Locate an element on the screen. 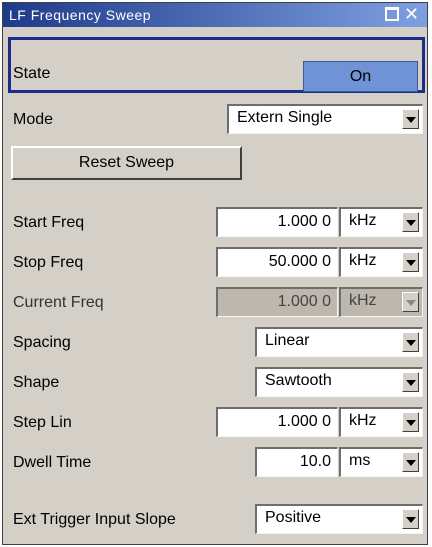  shape-value: Sawtooth is located at coordinates (298, 380).